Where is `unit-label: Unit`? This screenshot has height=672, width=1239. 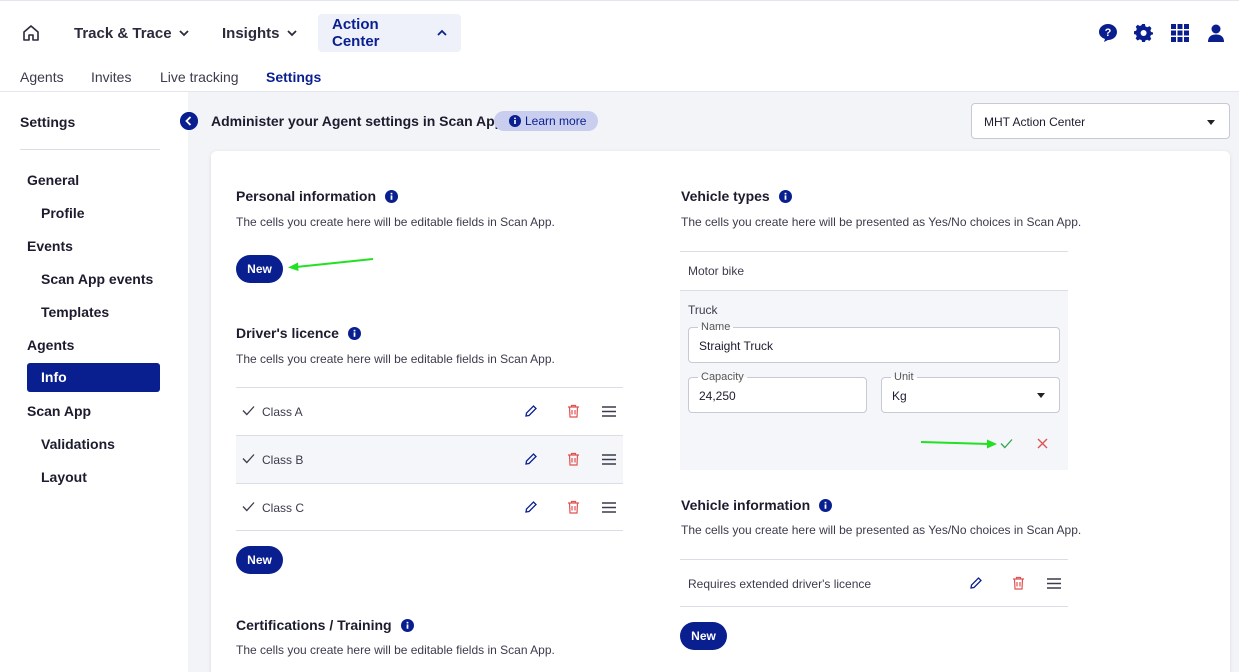
unit-label: Unit is located at coordinates (904, 377).